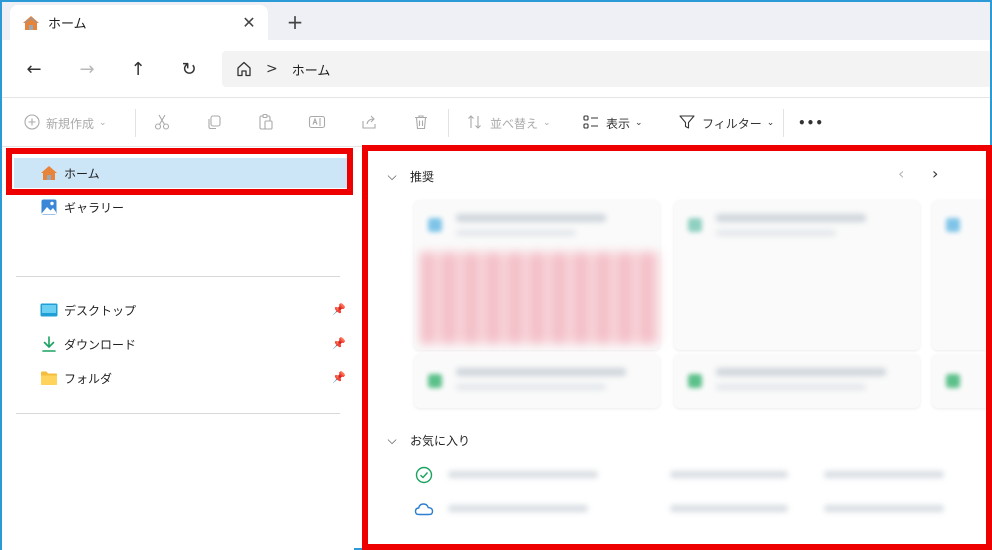 The image size is (992, 550). I want to click on new-label: 新規作成, so click(70, 123).